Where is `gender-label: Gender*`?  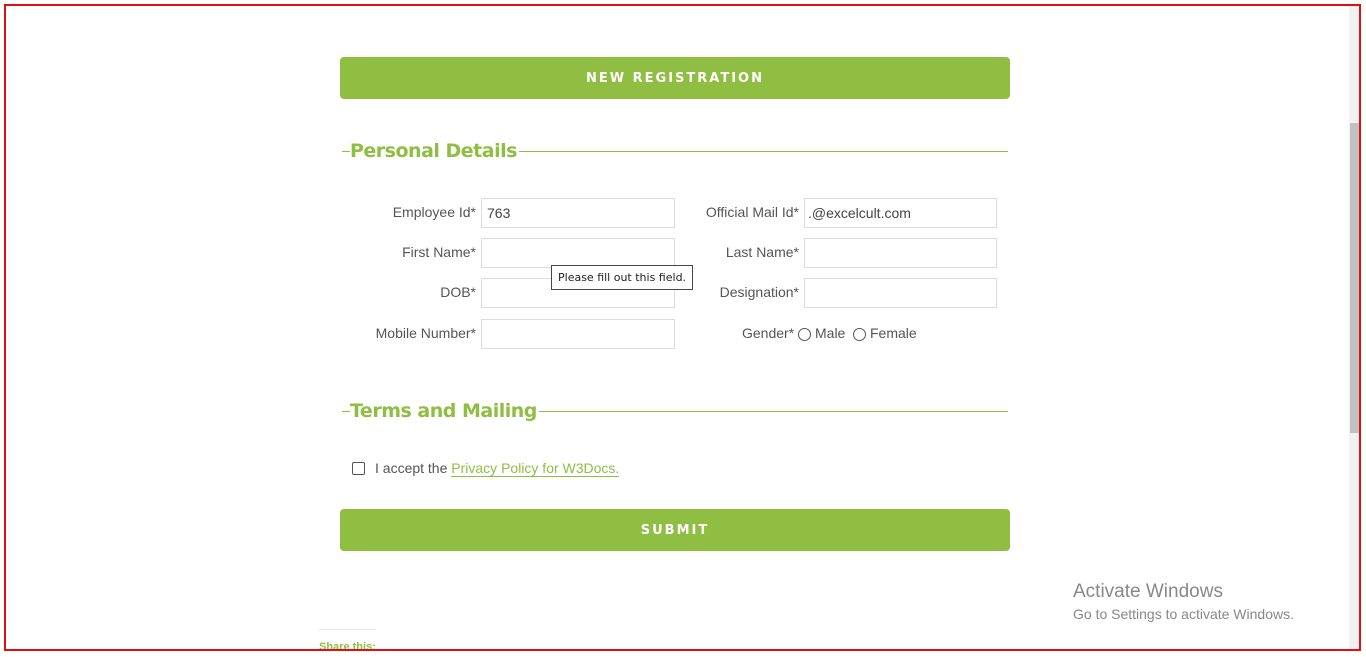
gender-label: Gender* is located at coordinates (768, 333).